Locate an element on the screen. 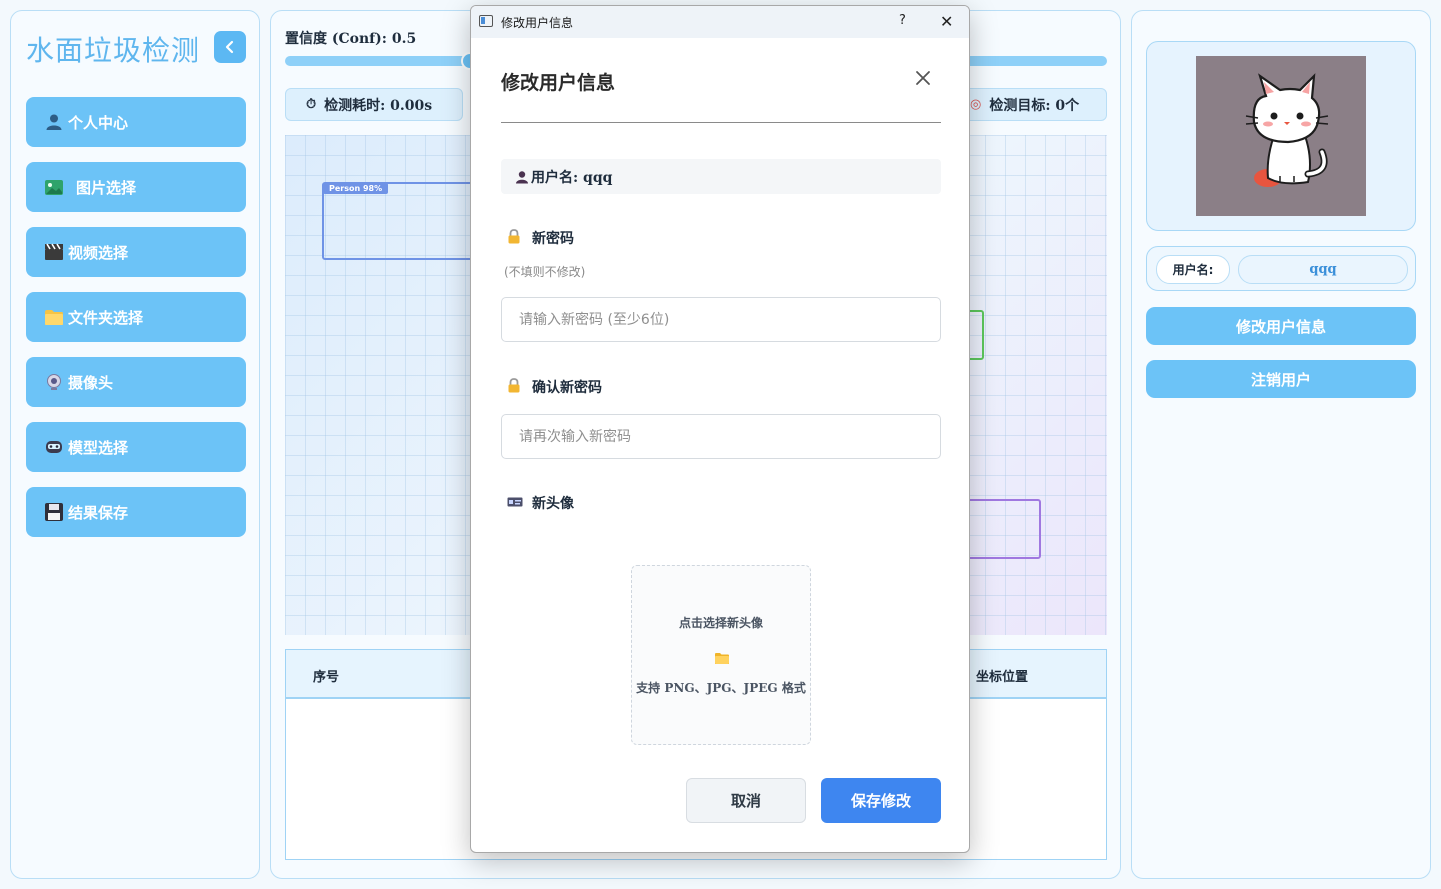  nav-video-select: 视频选择 is located at coordinates (136, 252).